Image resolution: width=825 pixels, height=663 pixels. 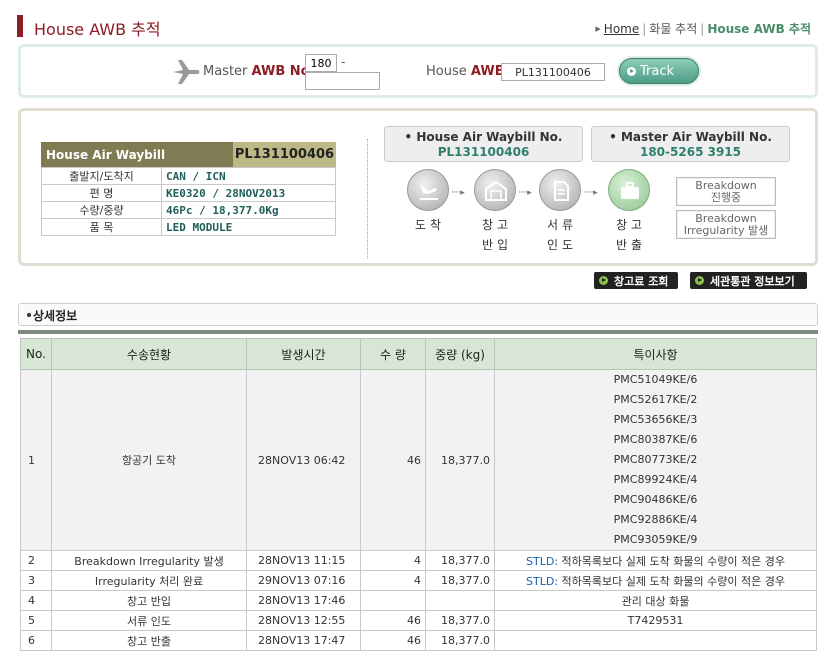 I want to click on uld-item: PMC90486KE/6, so click(x=655, y=499).